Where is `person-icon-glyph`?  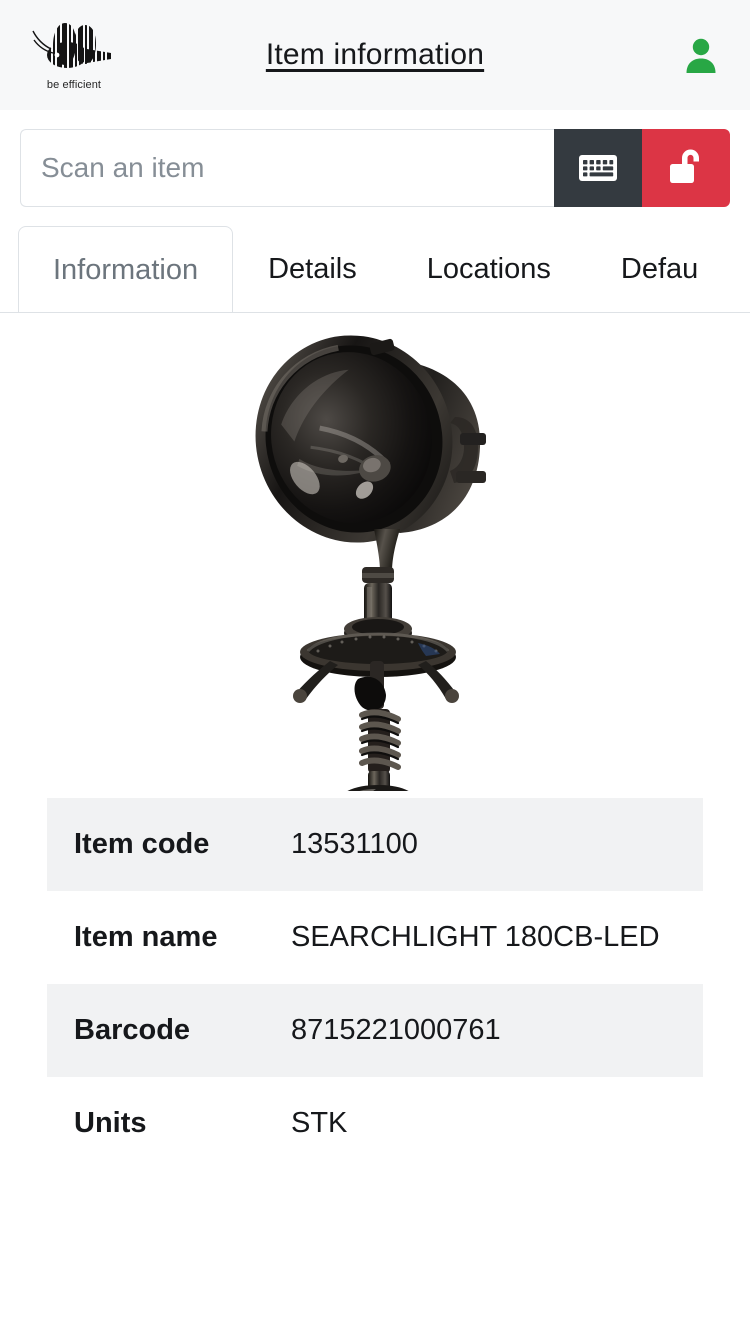 person-icon-glyph is located at coordinates (701, 55).